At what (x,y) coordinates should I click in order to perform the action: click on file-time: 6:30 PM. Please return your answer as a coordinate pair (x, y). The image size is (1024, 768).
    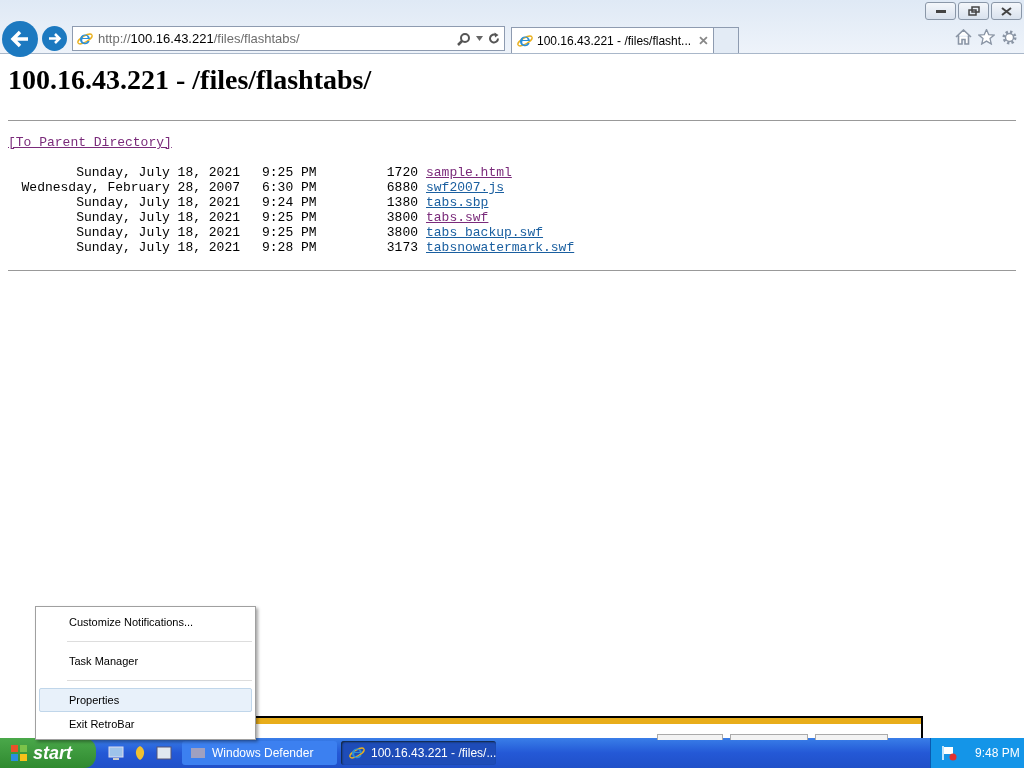
    Looking at the image, I should click on (288, 187).